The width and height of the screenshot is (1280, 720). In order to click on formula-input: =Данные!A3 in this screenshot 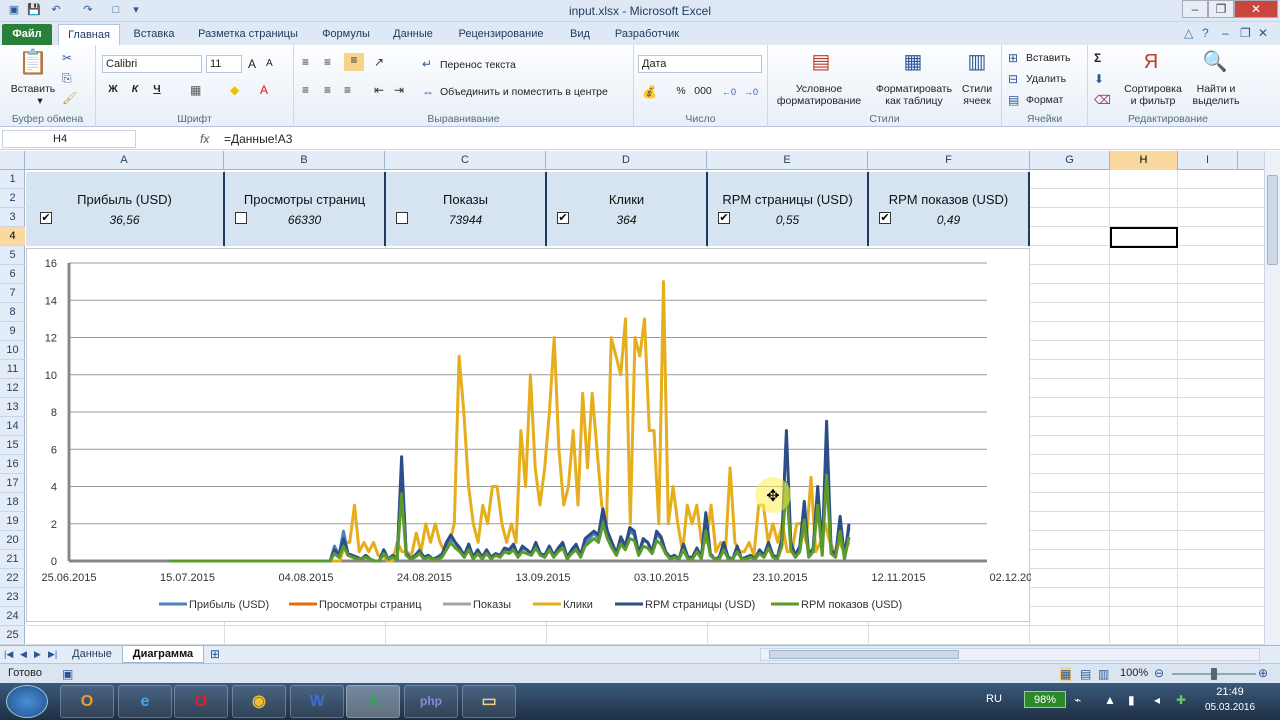, I will do `click(258, 139)`.